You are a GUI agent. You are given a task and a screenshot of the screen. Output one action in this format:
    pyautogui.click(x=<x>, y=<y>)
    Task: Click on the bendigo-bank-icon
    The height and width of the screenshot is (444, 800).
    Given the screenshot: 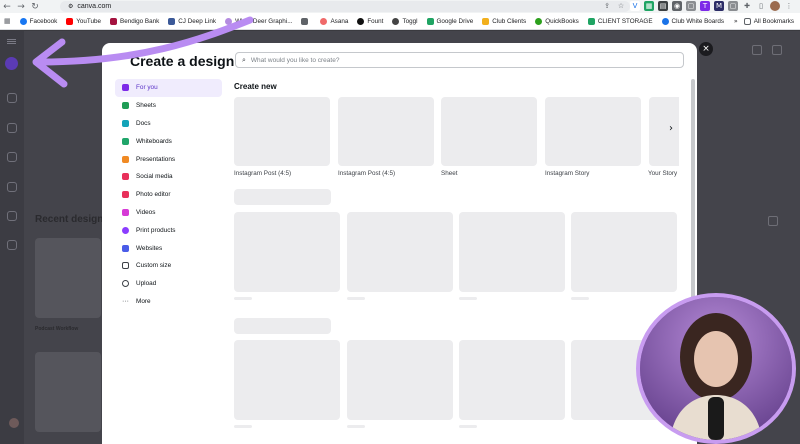 What is the action you would take?
    pyautogui.click(x=114, y=21)
    